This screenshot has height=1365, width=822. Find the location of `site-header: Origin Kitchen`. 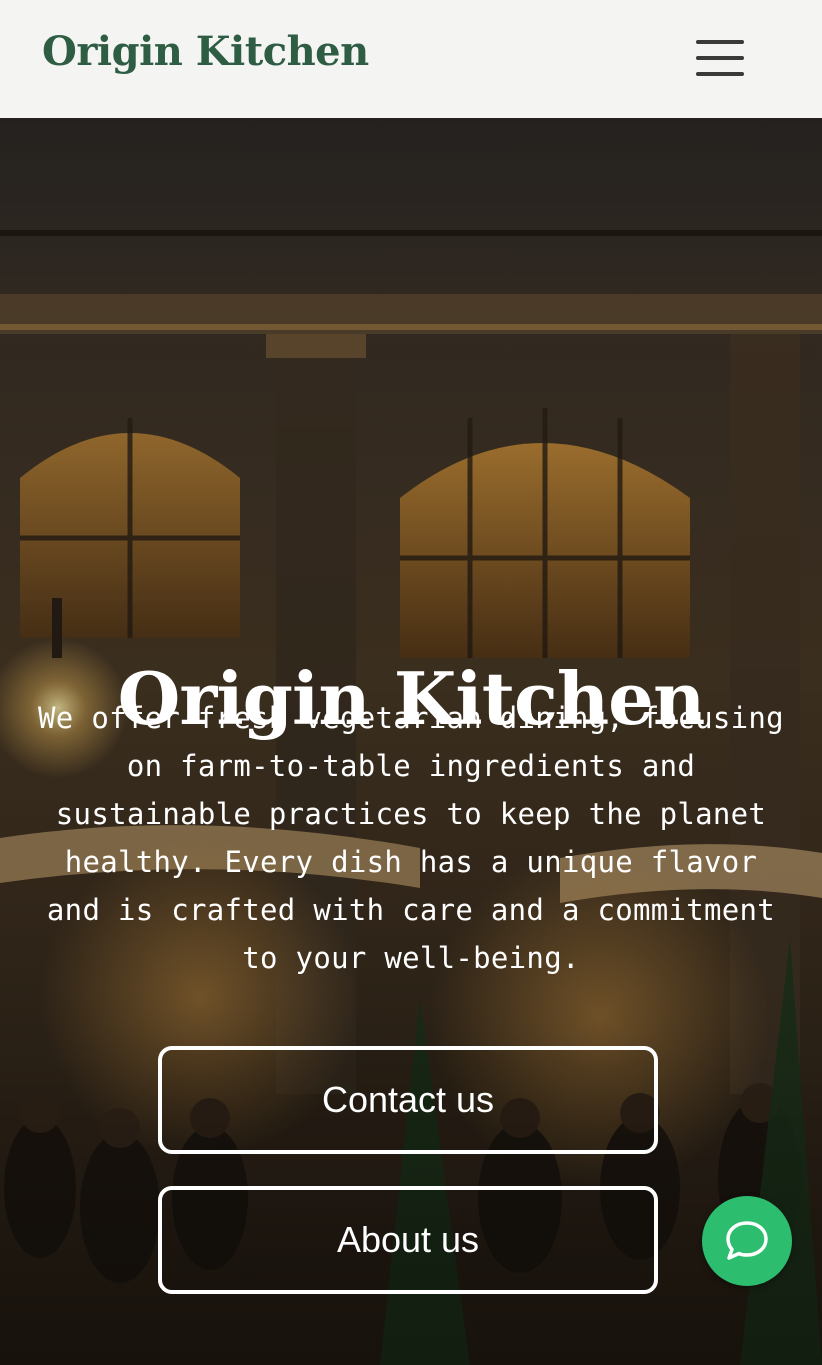

site-header: Origin Kitchen is located at coordinates (411, 59).